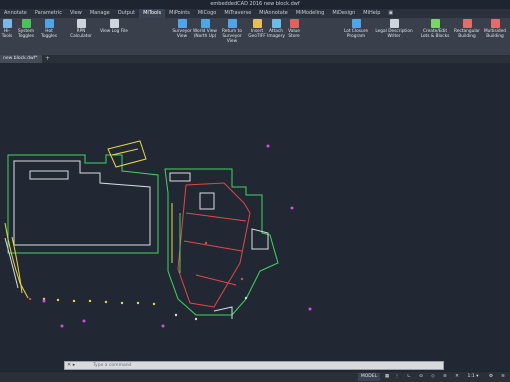  Describe the element at coordinates (112, 365) in the screenshot. I see `command-input: Type a command` at that location.